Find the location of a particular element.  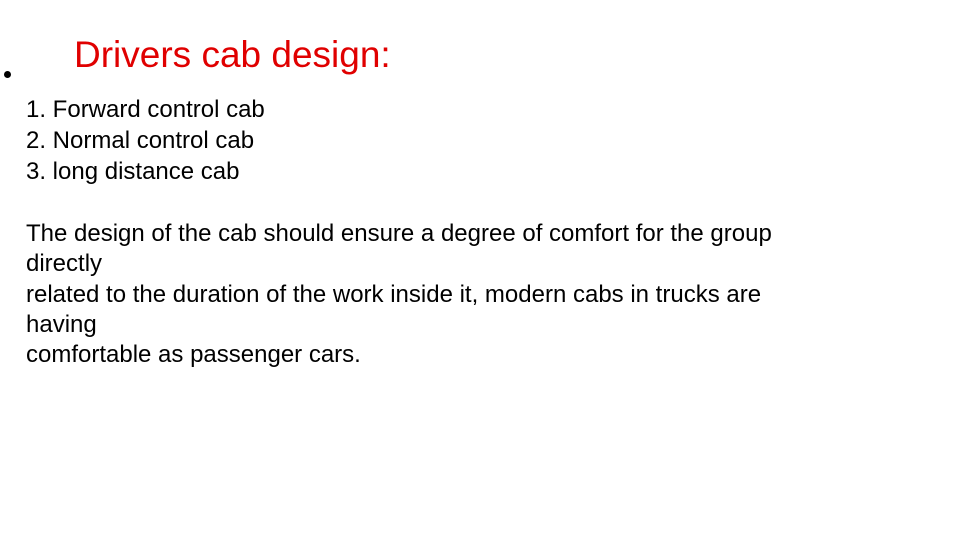

slide-title: Drivers cab design: is located at coordinates (232, 54).